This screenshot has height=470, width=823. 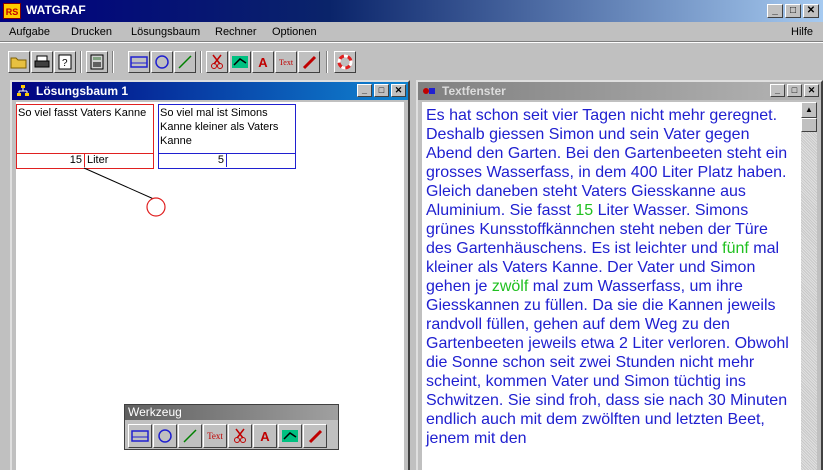 What do you see at coordinates (231, 412) in the screenshot?
I see `werkzeug-title: Werkzeug` at bounding box center [231, 412].